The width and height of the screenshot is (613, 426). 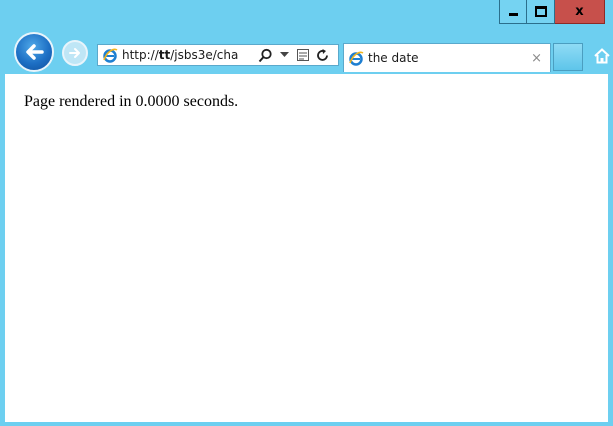 I want to click on home-button, so click(x=602, y=56).